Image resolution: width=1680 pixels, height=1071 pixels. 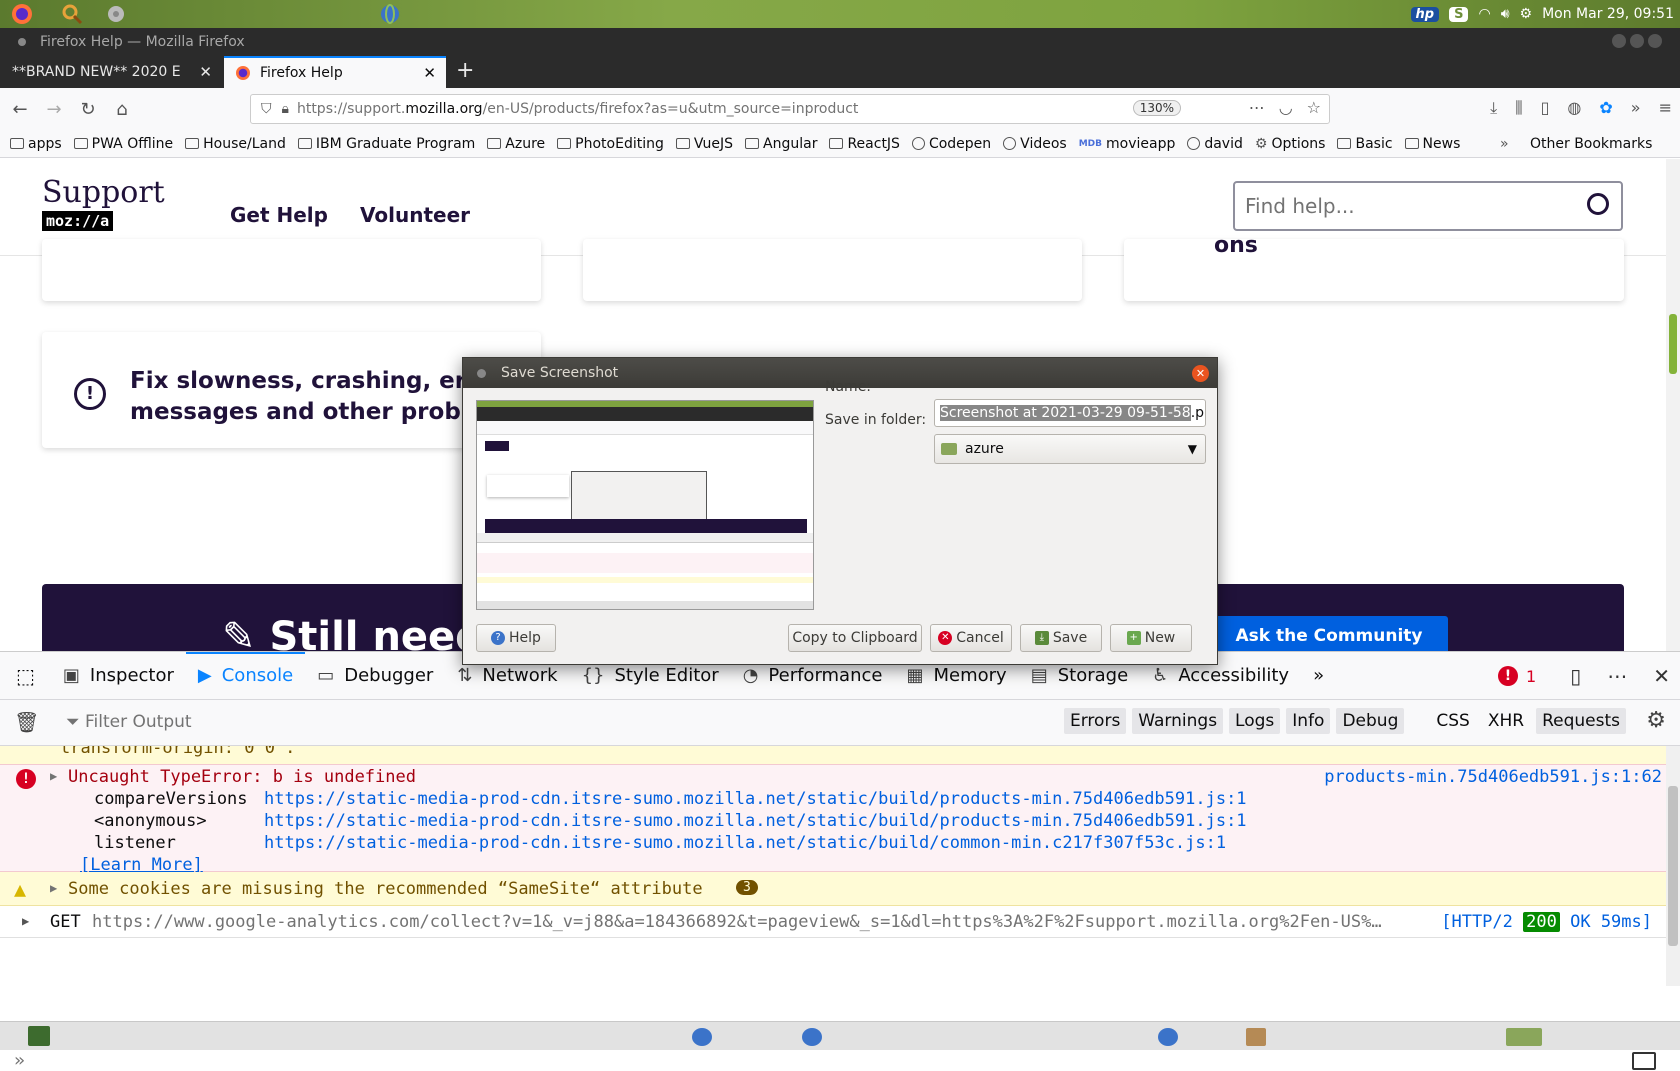 What do you see at coordinates (1617, 676) in the screenshot?
I see `devtools-menu-icon: ⋯` at bounding box center [1617, 676].